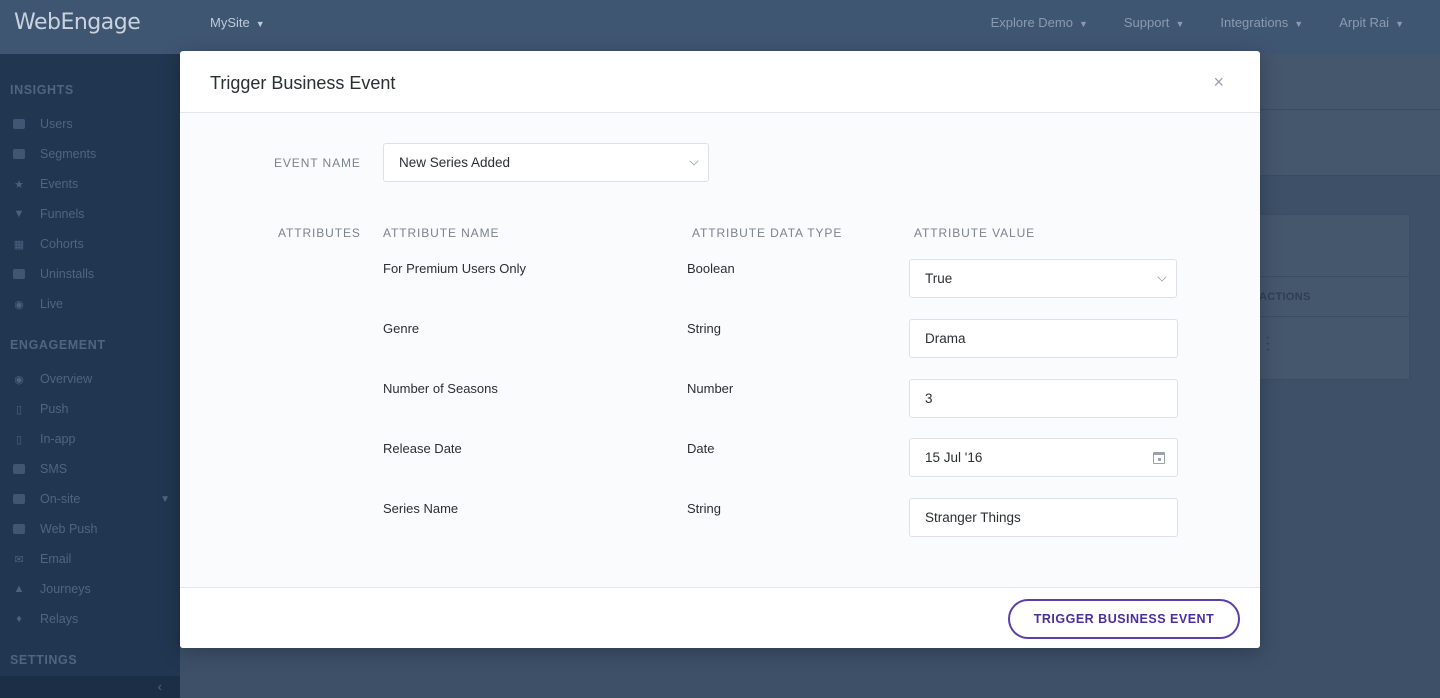  What do you see at coordinates (1039, 22) in the screenshot?
I see `nav-explore-demo: Explore Demo ▼` at bounding box center [1039, 22].